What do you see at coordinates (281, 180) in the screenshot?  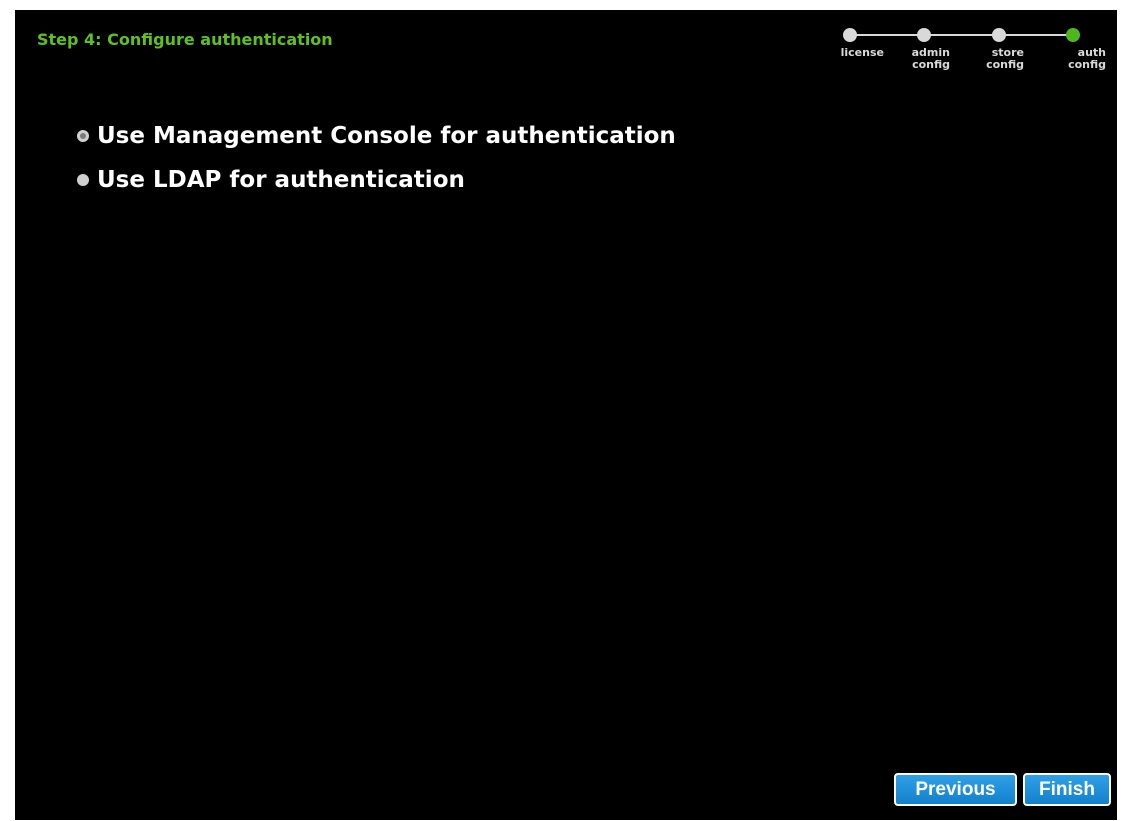 I see `option-ldap-label: Use LDAP for authentication` at bounding box center [281, 180].